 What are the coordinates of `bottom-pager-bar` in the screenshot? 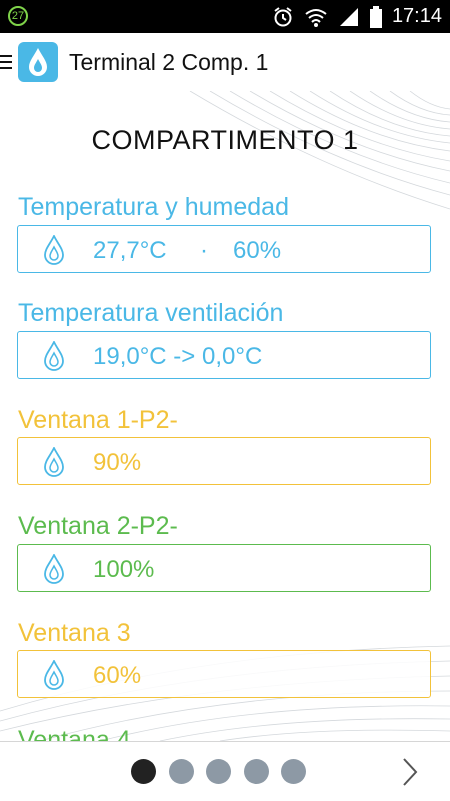 It's located at (225, 771).